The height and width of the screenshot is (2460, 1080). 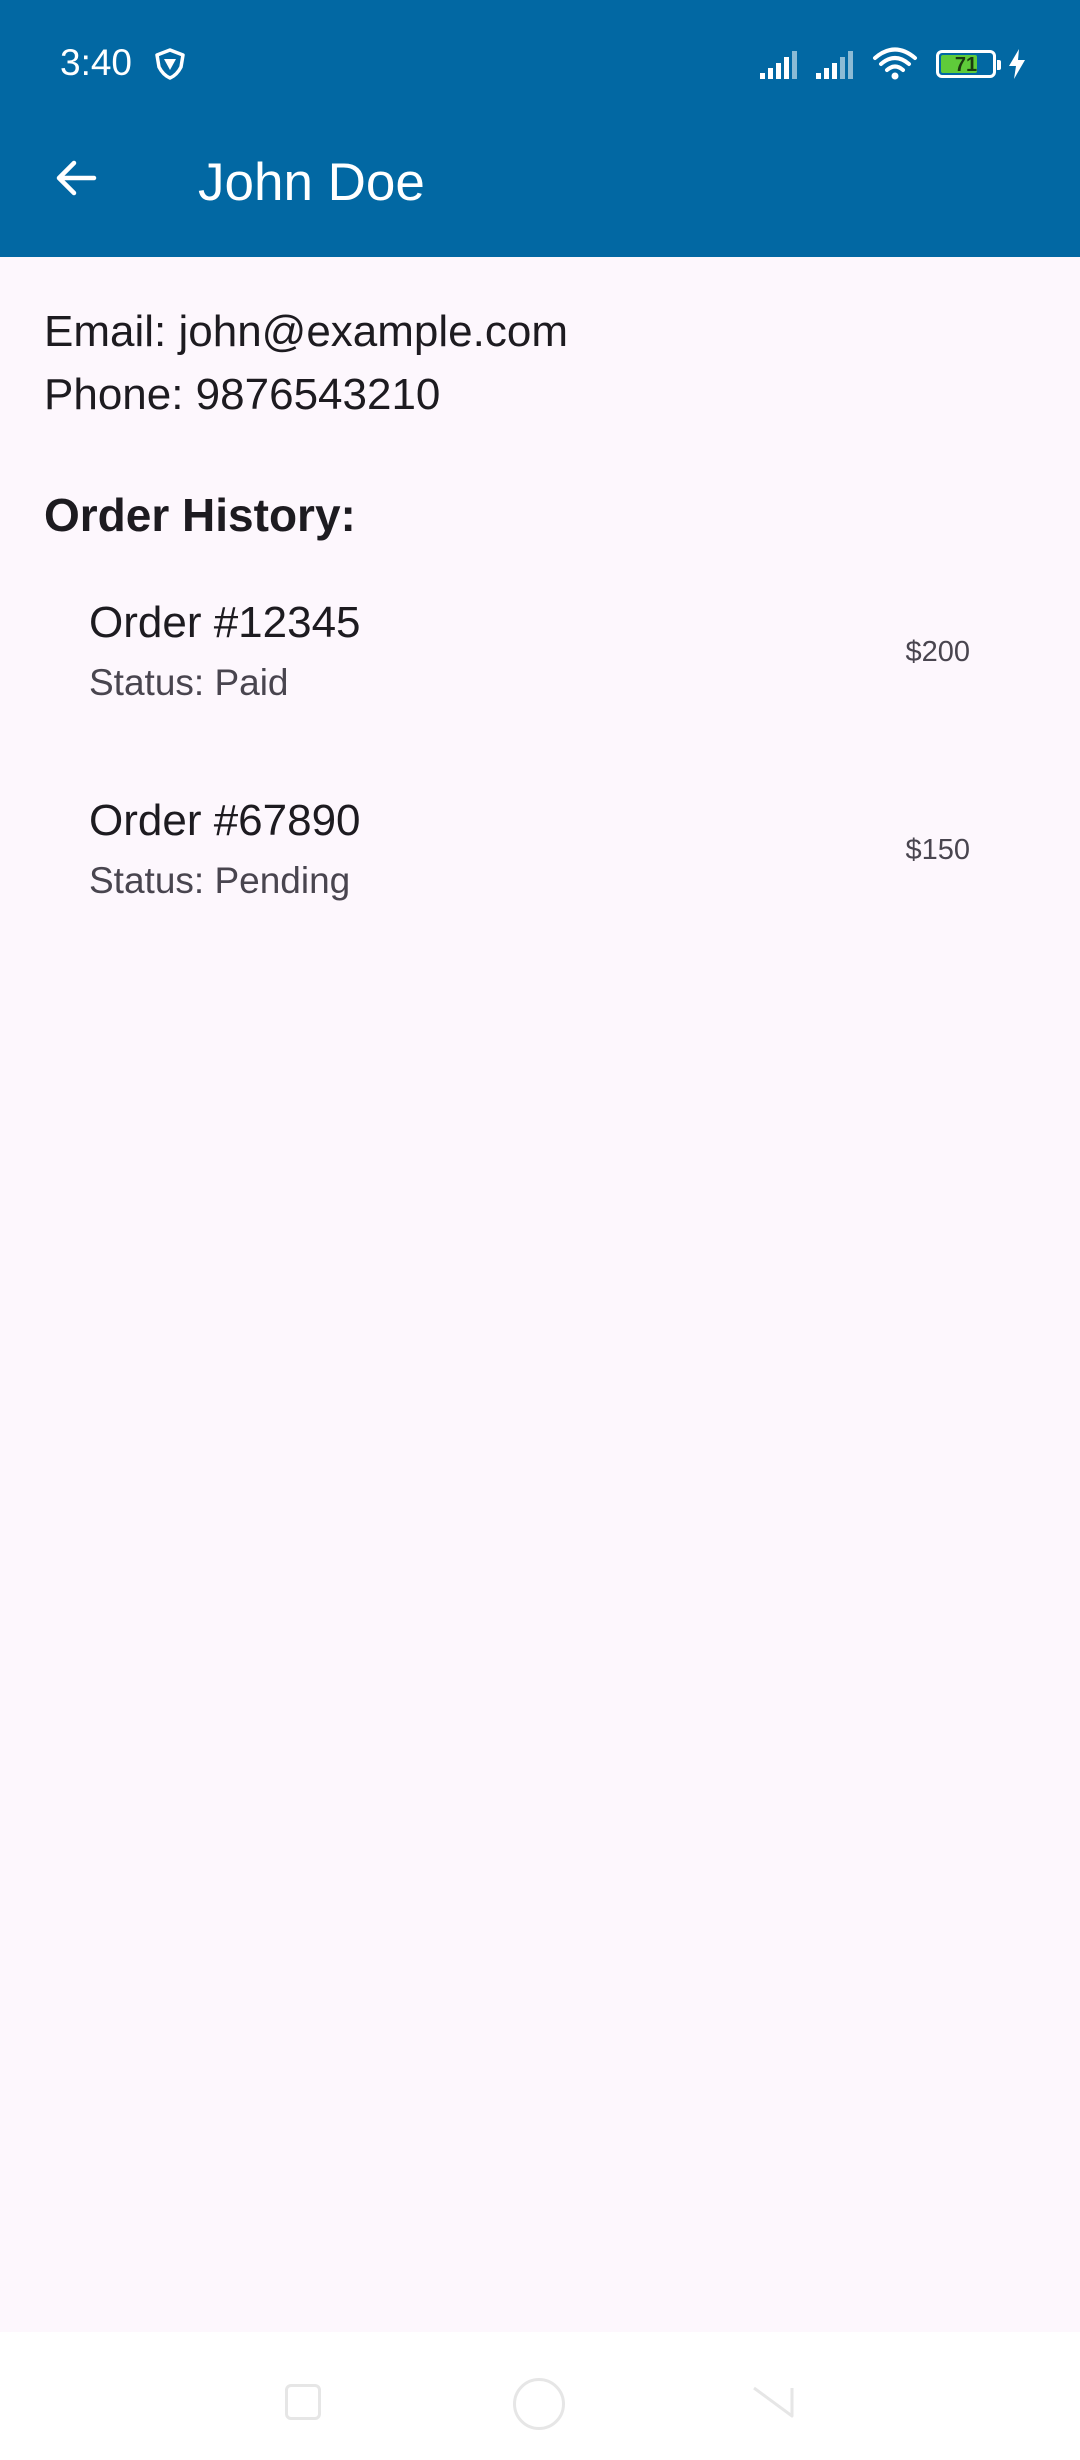 I want to click on recents-icon, so click(x=303, y=2402).